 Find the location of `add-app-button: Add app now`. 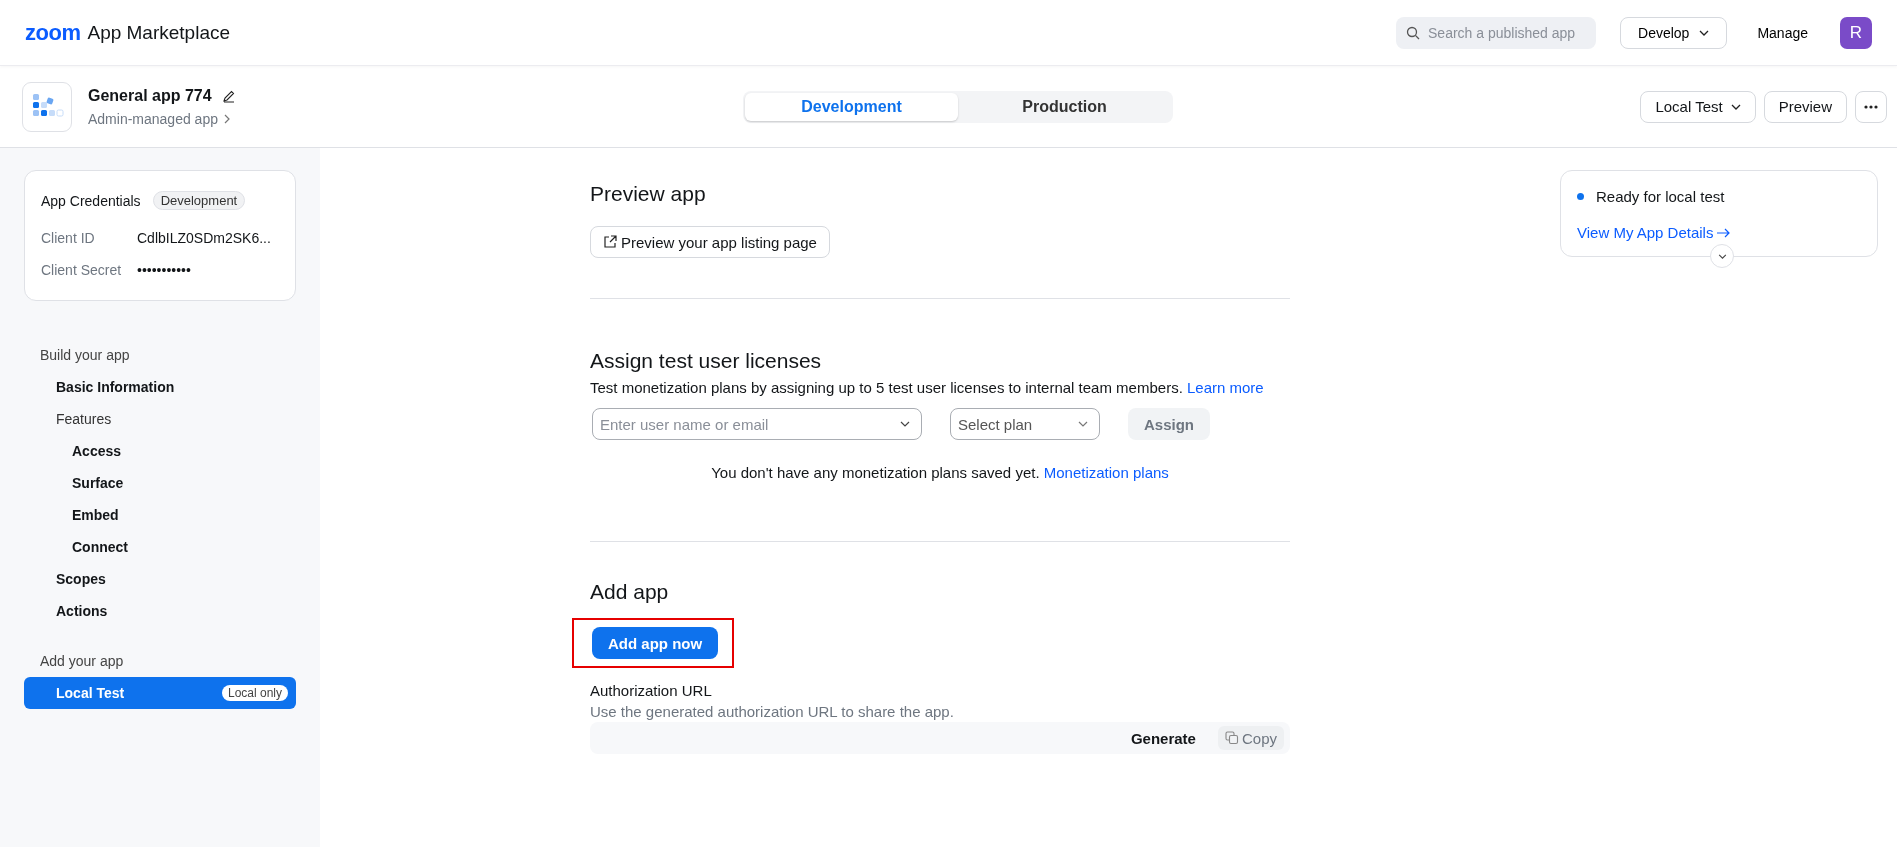

add-app-button: Add app now is located at coordinates (655, 643).